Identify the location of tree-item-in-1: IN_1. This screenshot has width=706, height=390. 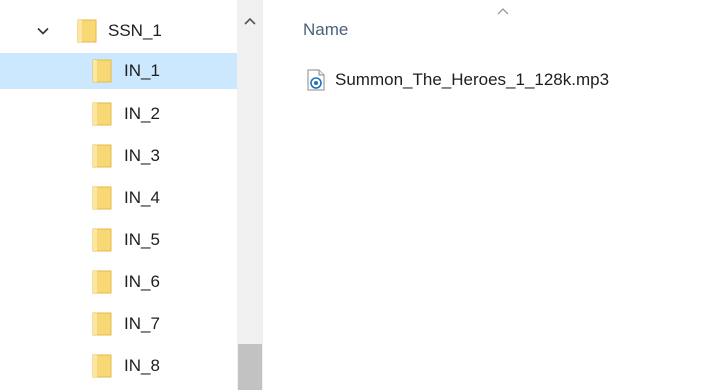
(118, 71).